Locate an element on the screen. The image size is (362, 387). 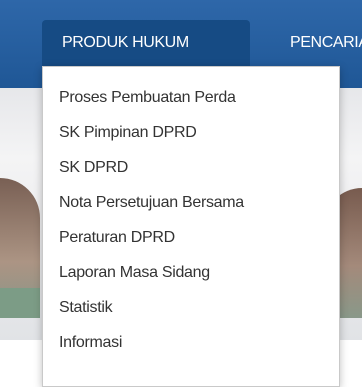
banner-foliage-left is located at coordinates (20, 303).